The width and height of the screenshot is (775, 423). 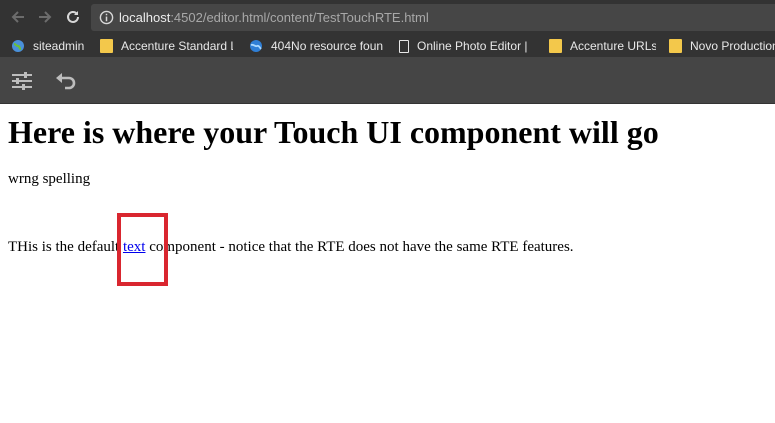 I want to click on back-button, so click(x=18, y=17).